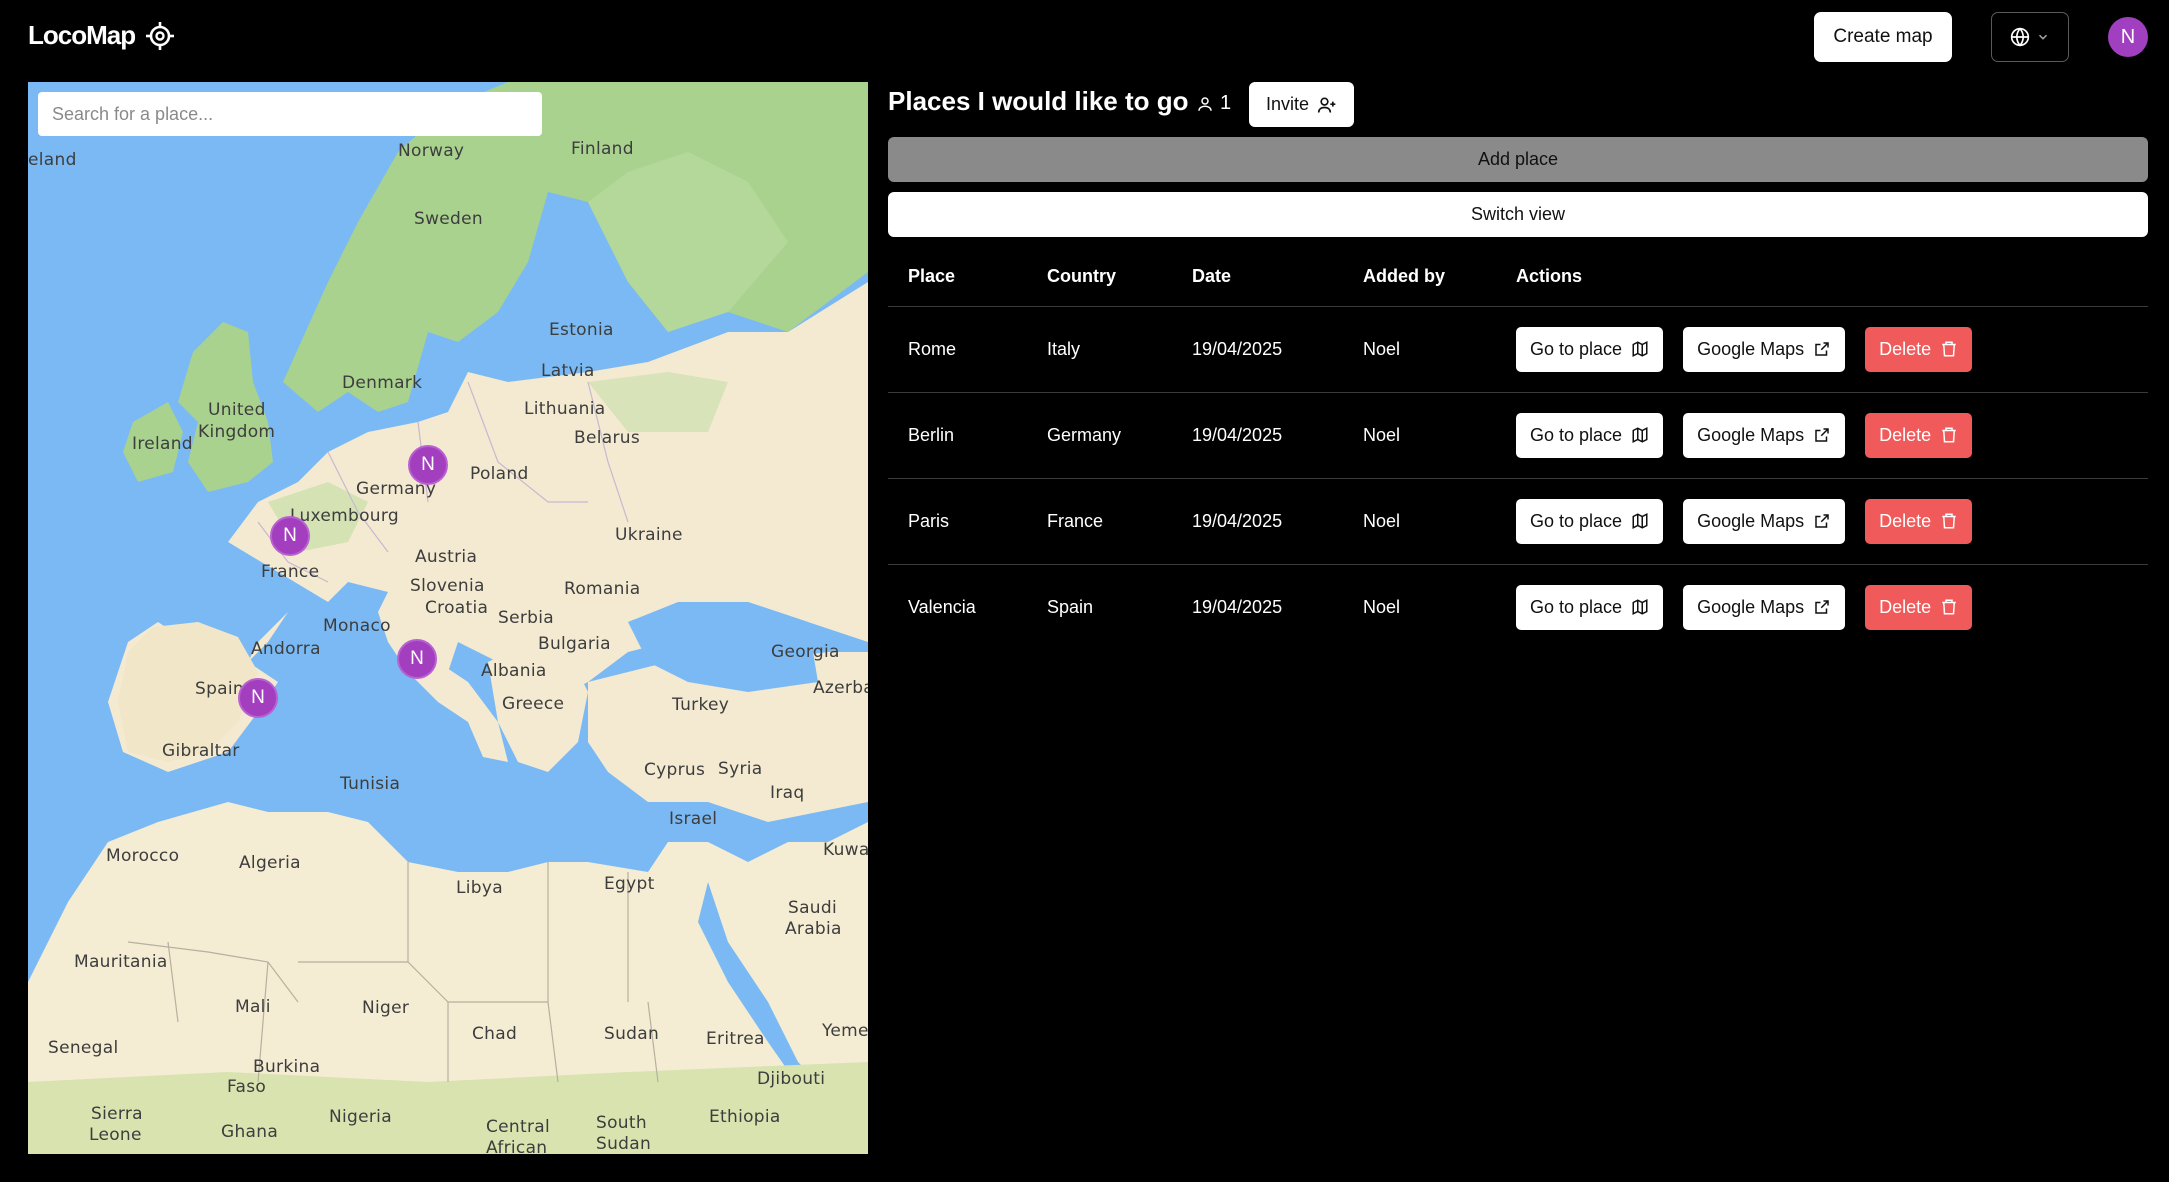 The height and width of the screenshot is (1182, 2169). Describe the element at coordinates (1084, 37) in the screenshot. I see `app-header: LocoMap Create map N` at that location.